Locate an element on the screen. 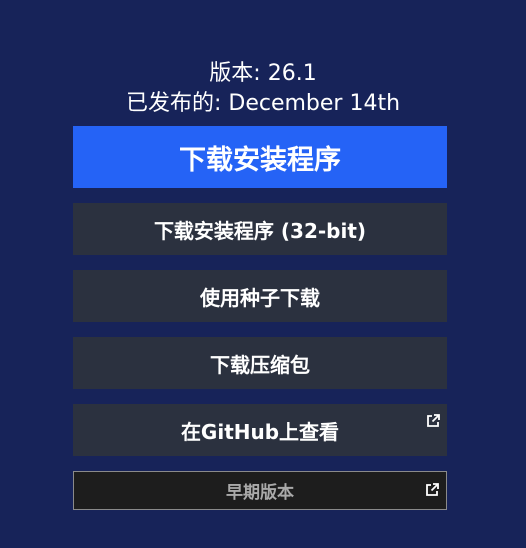 This screenshot has height=548, width=526. download-installer-label: 下载安装程序 is located at coordinates (260, 160).